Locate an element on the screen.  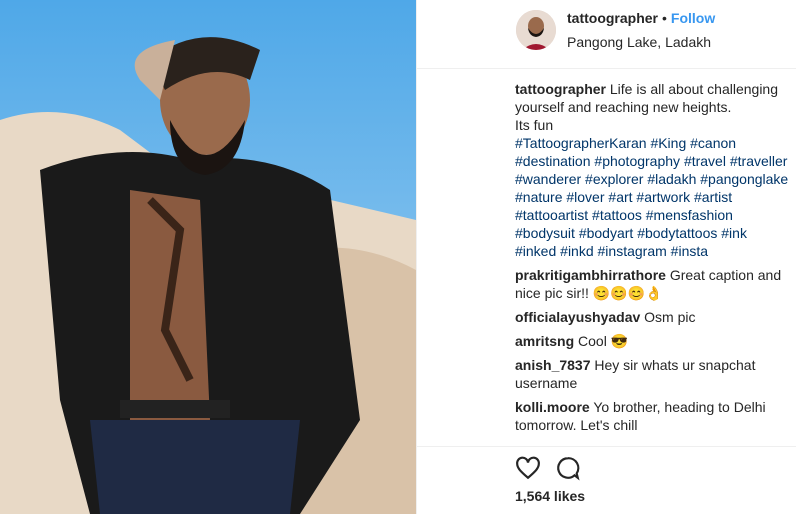
comment-text: Cool 😎 is located at coordinates (603, 341).